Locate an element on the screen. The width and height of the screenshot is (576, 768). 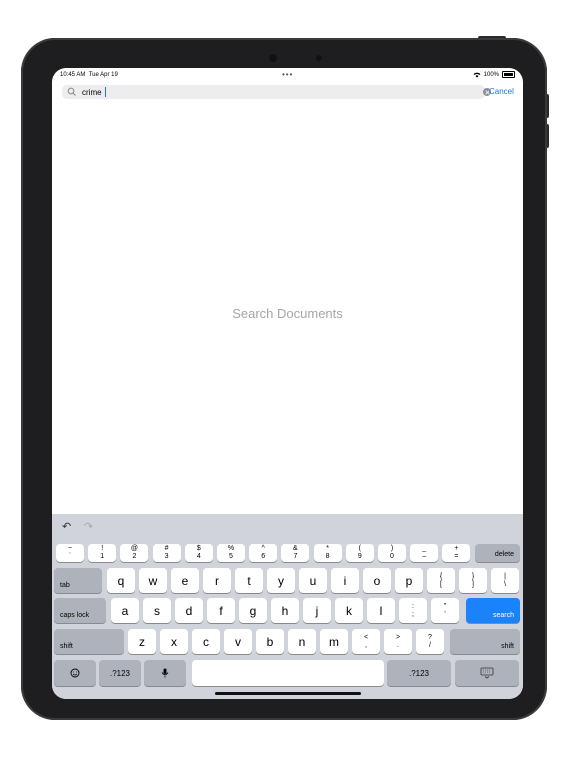
key-shift-char: ( is located at coordinates (359, 548).